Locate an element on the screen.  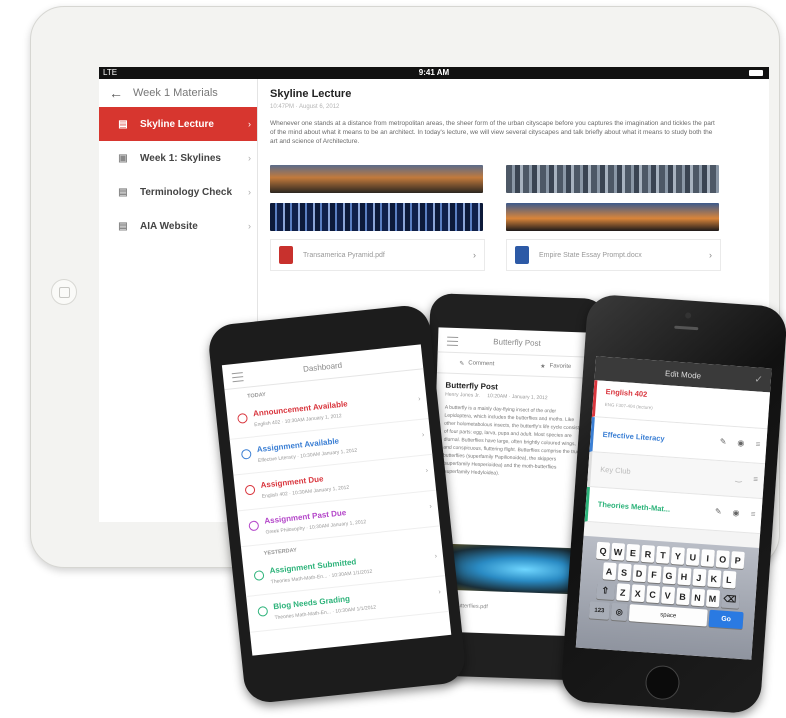
checkmark-icon: ✓ is located at coordinates (758, 380).